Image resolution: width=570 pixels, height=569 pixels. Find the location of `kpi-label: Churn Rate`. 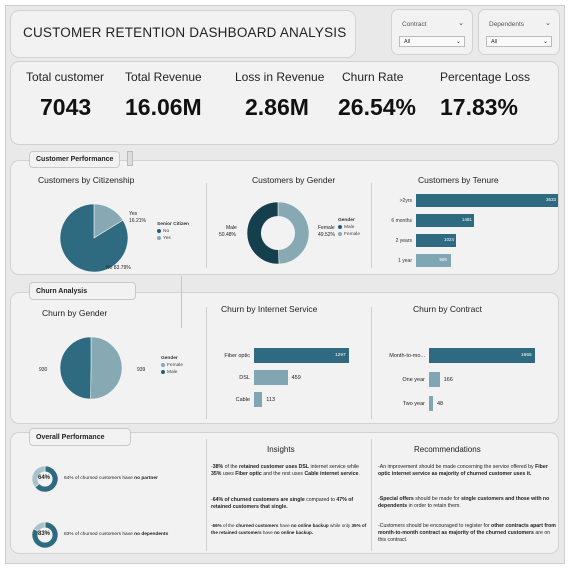

kpi-label: Churn Rate is located at coordinates (373, 77).